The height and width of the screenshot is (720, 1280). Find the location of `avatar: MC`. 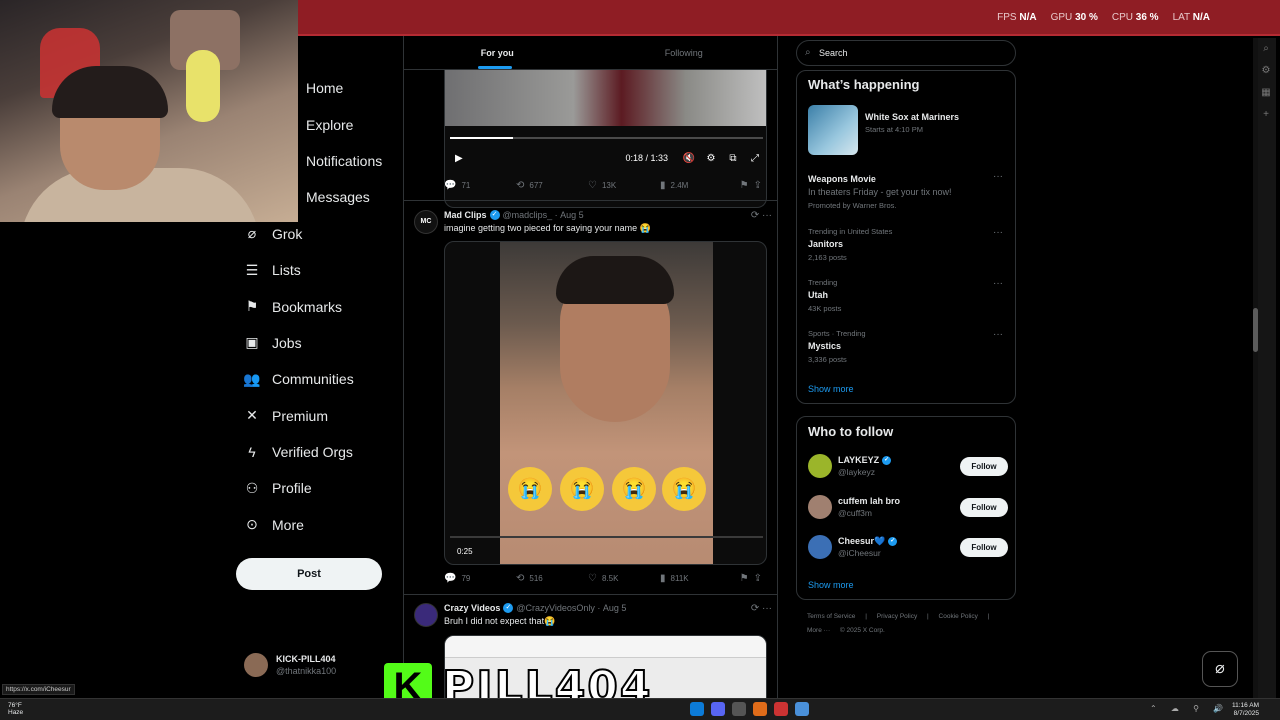

avatar: MC is located at coordinates (426, 222).